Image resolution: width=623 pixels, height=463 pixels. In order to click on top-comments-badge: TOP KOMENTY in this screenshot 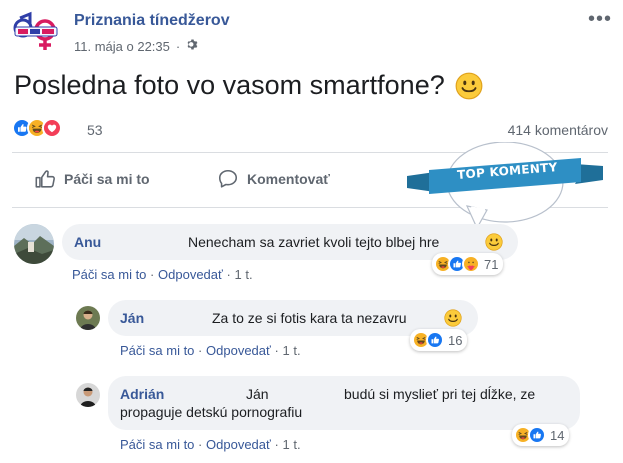, I will do `click(505, 186)`.